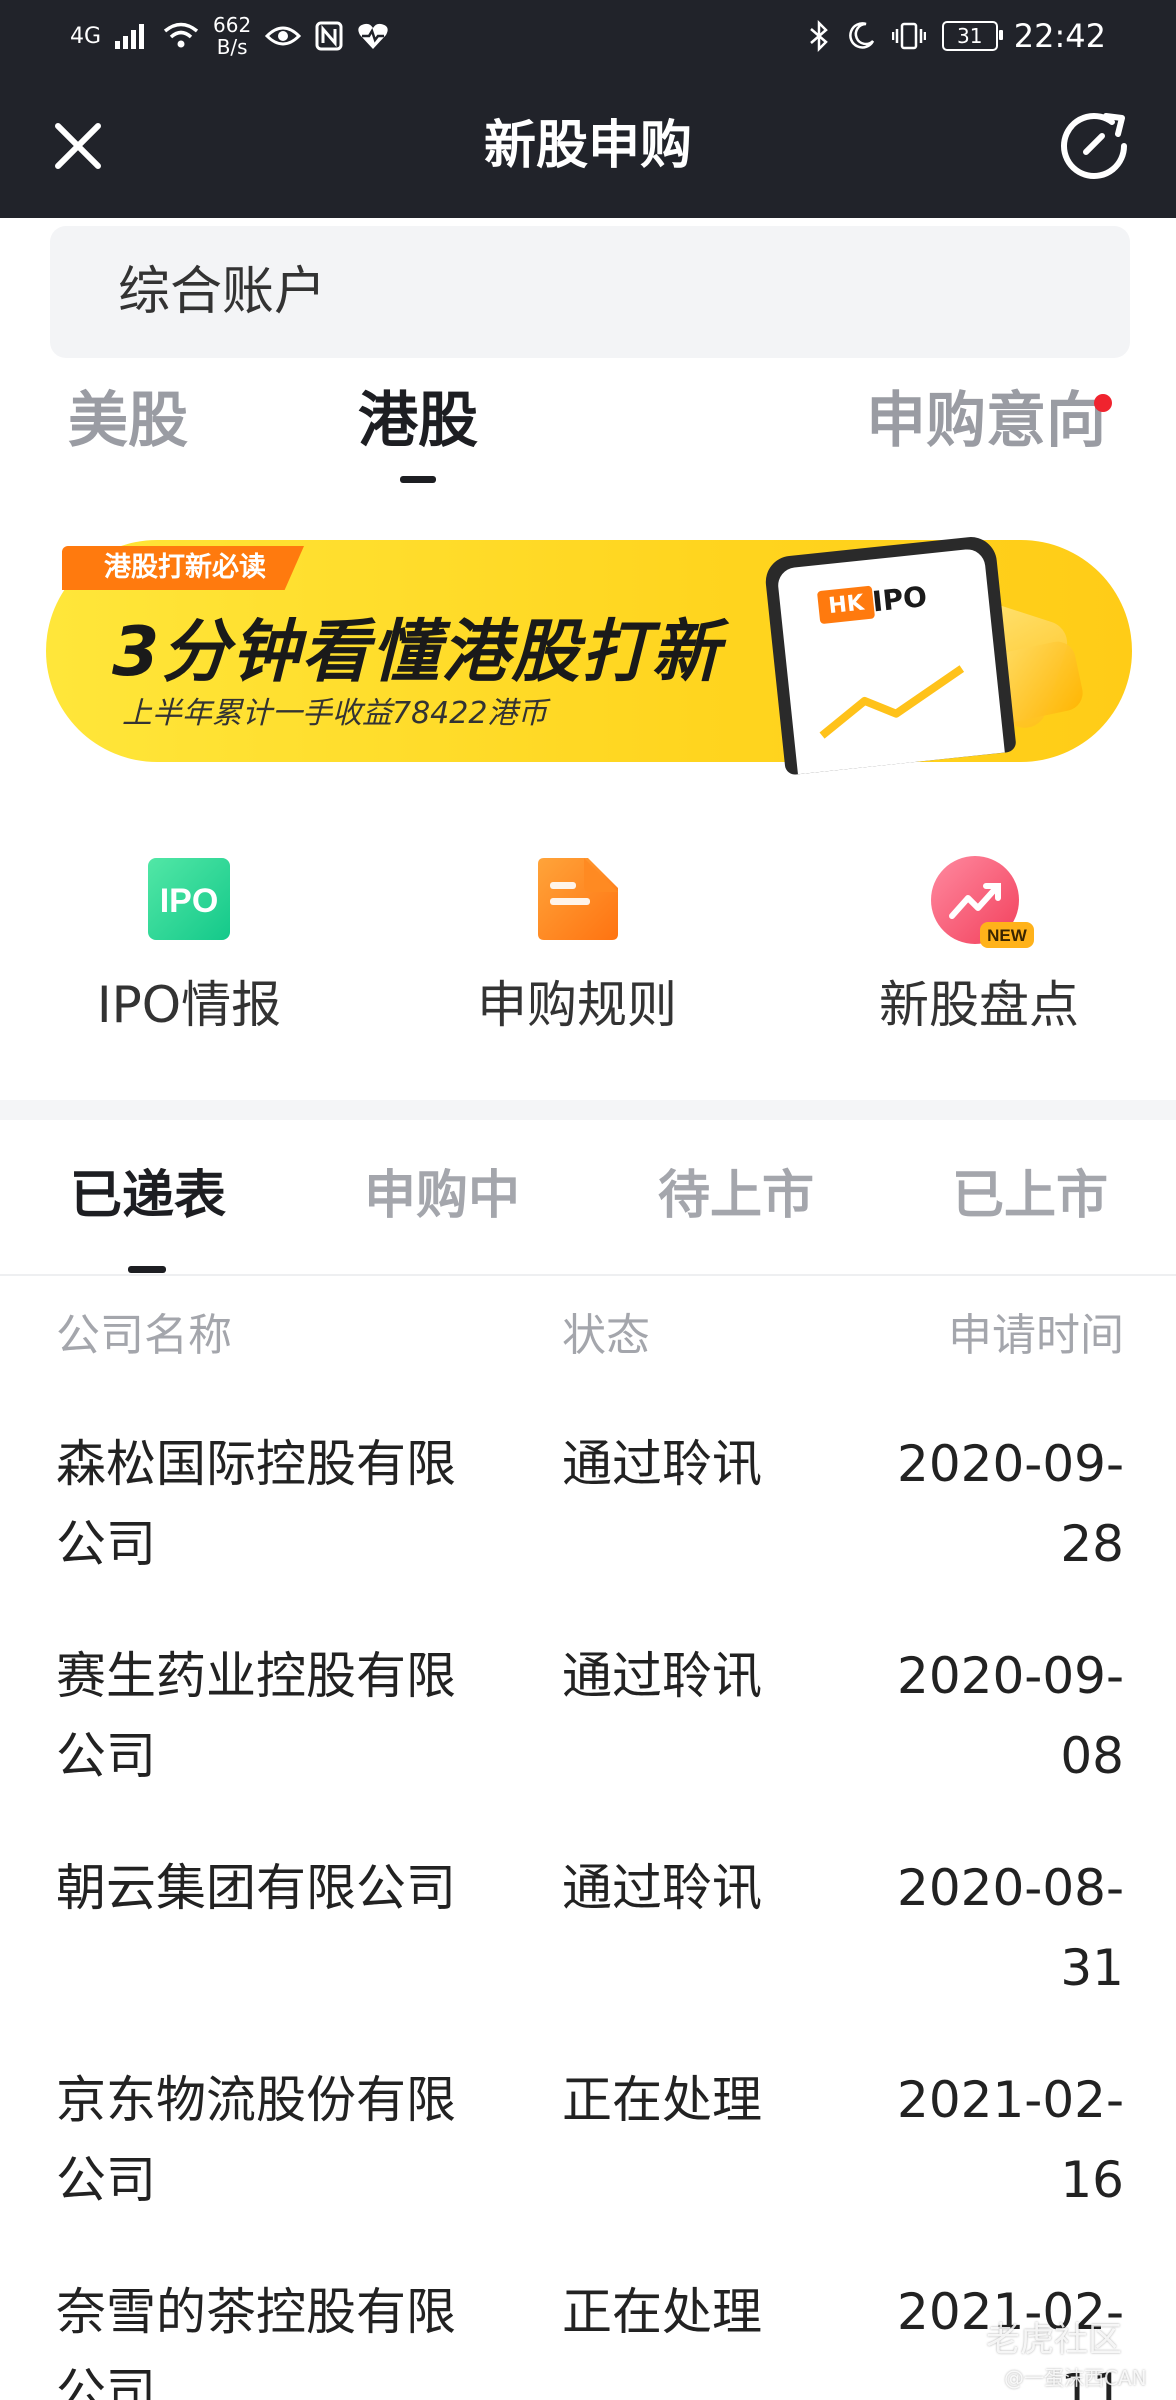 Image resolution: width=1176 pixels, height=2400 pixels. What do you see at coordinates (1059, 36) in the screenshot?
I see `clock: 22:42` at bounding box center [1059, 36].